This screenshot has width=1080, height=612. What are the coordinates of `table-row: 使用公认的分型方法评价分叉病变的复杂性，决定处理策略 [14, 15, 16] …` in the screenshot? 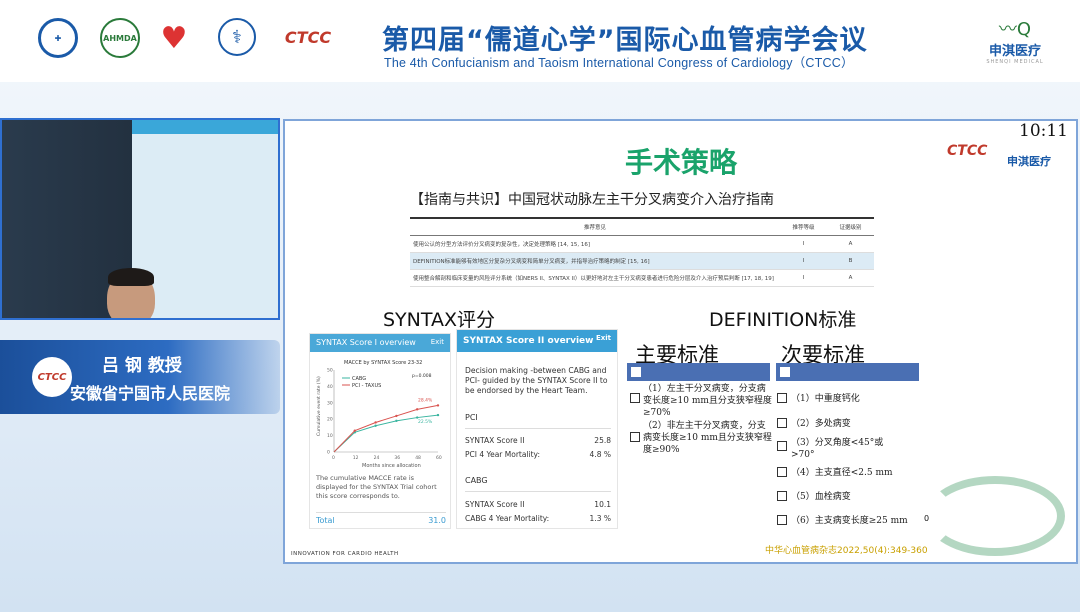 It's located at (642, 244).